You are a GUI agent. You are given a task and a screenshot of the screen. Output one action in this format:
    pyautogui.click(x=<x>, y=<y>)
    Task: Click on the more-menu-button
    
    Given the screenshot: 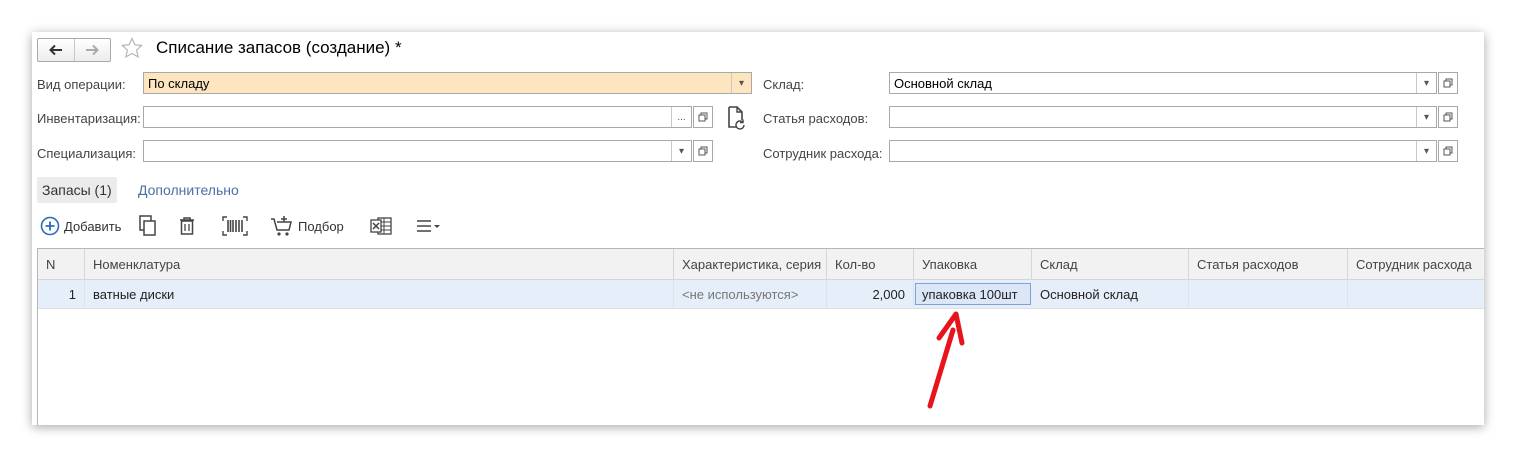 What is the action you would take?
    pyautogui.click(x=429, y=226)
    